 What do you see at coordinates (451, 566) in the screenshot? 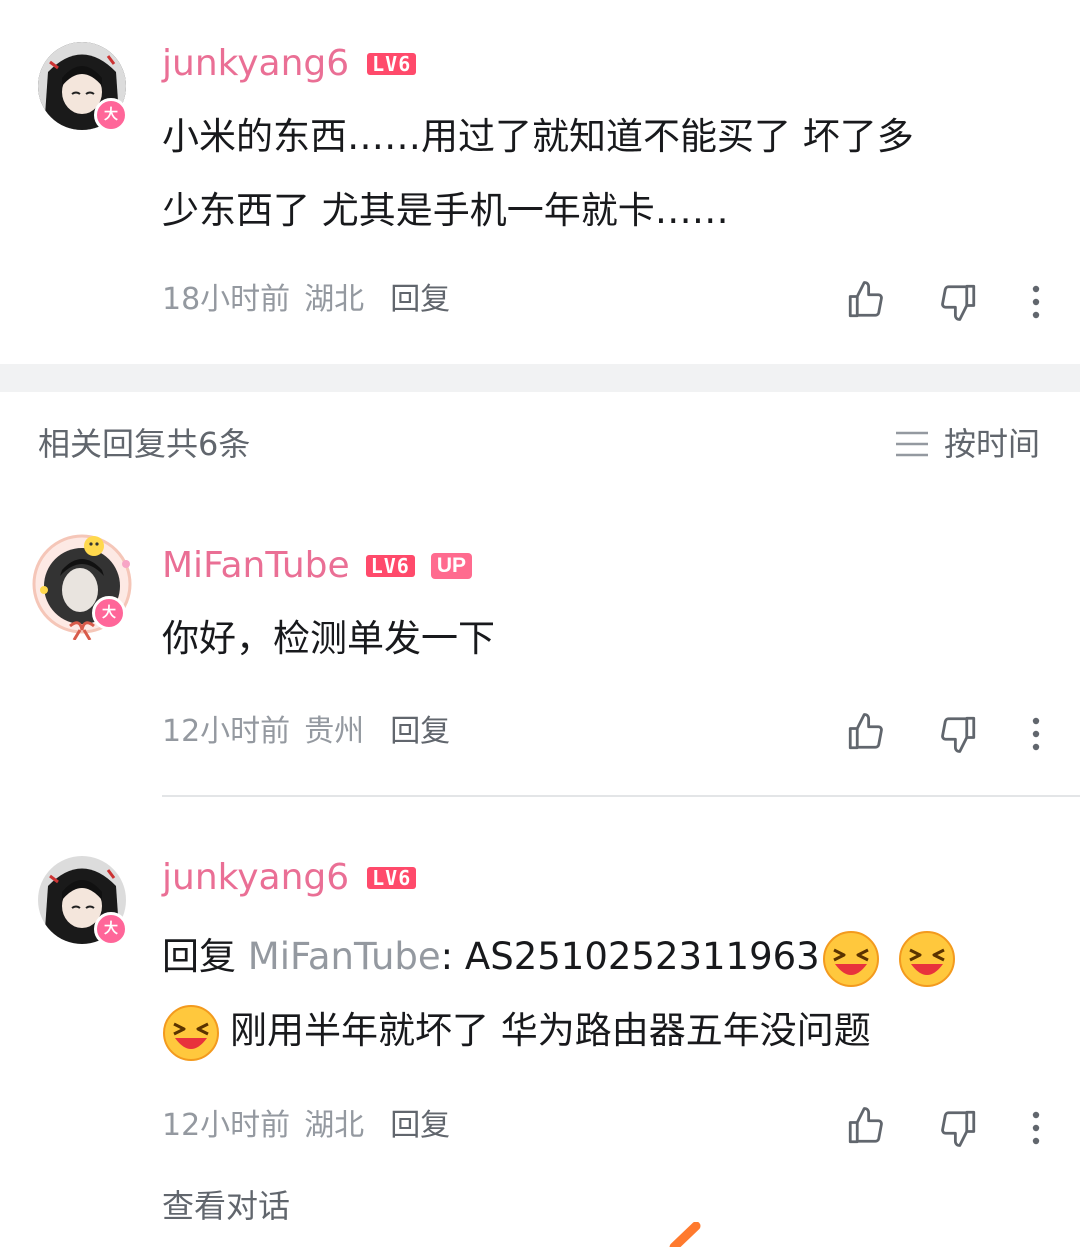
I see `up-badge: UP` at bounding box center [451, 566].